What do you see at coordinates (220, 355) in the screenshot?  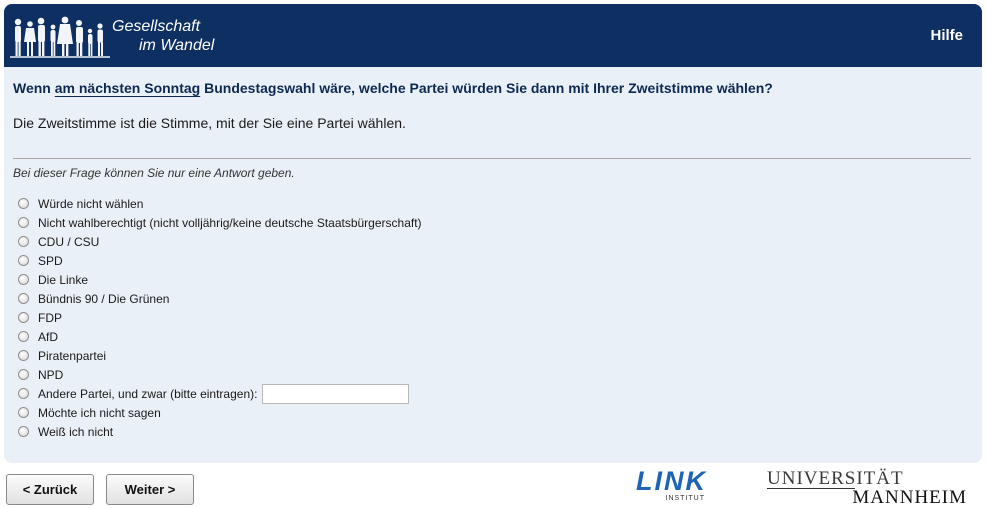 I see `option-piratenpartei: Piratenpartei` at bounding box center [220, 355].